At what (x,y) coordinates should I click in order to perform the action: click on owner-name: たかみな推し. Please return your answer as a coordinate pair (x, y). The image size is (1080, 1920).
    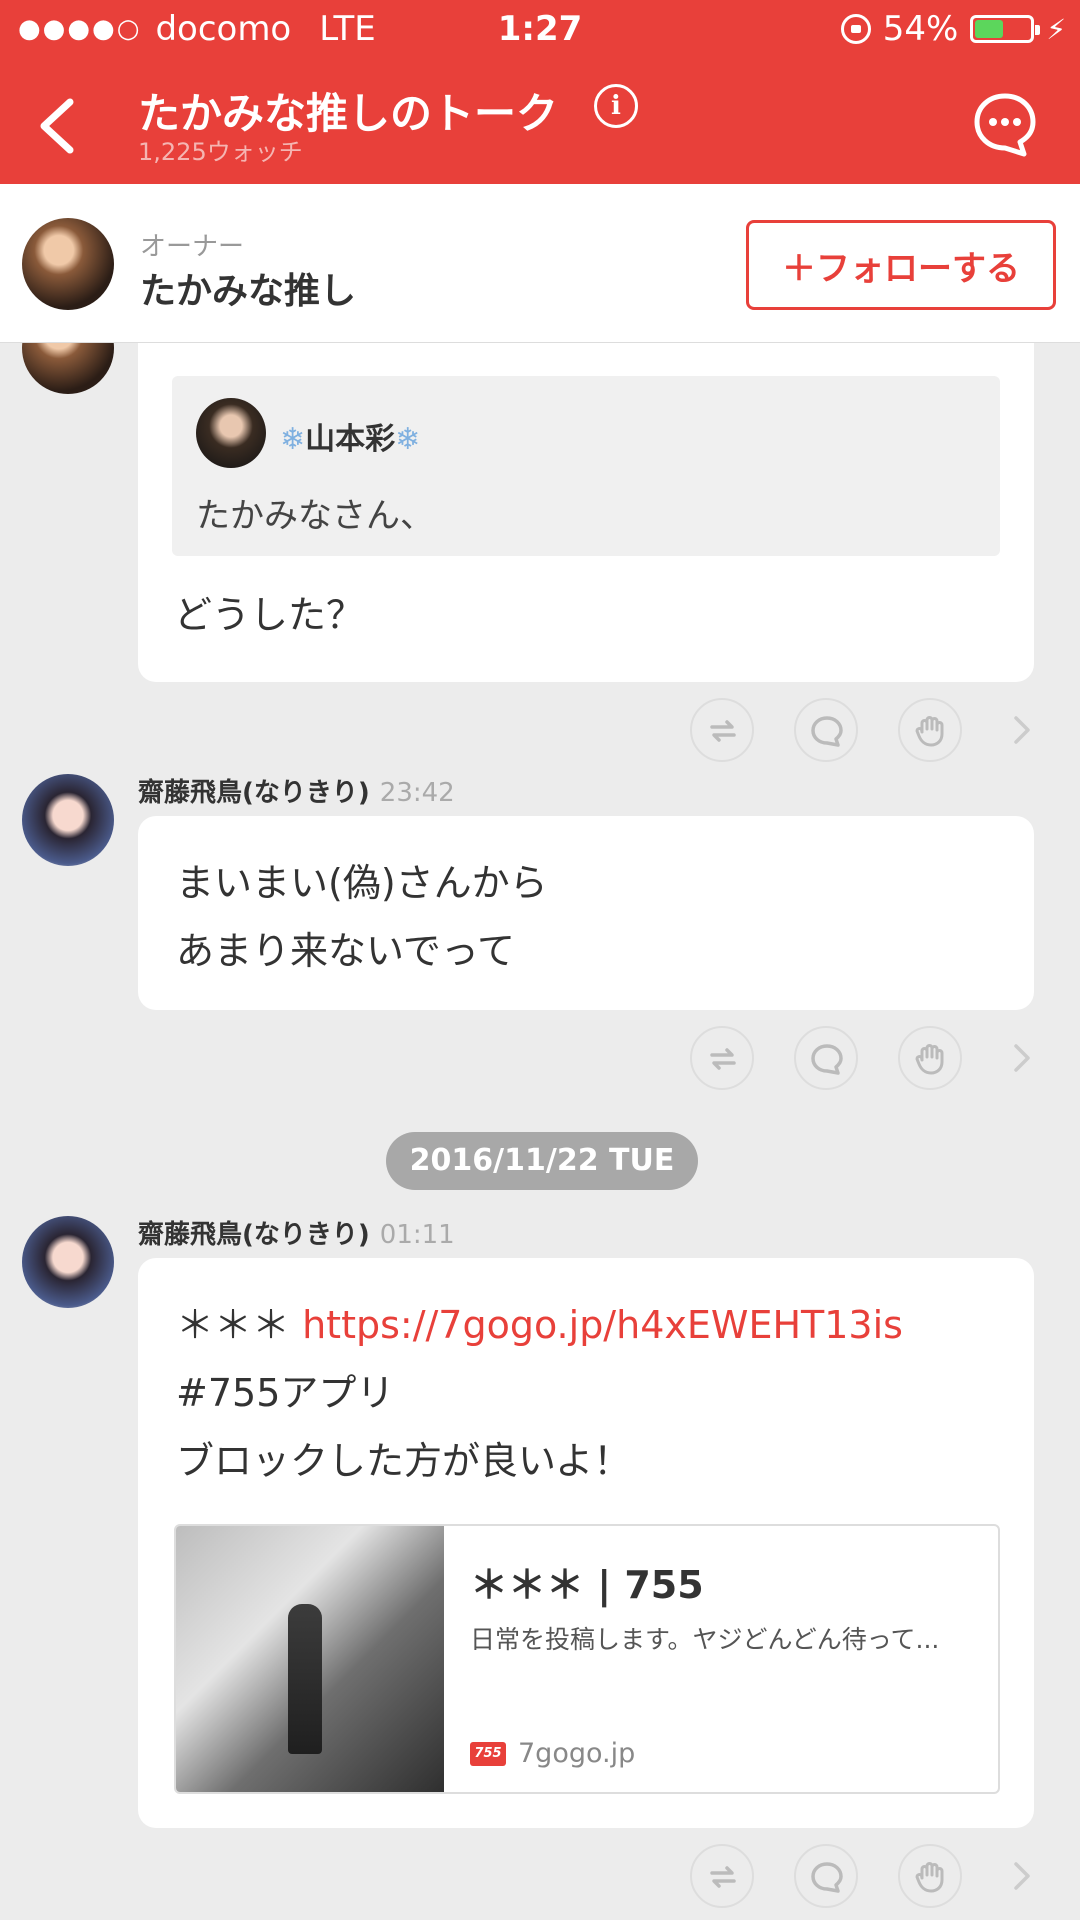
    Looking at the image, I should click on (248, 288).